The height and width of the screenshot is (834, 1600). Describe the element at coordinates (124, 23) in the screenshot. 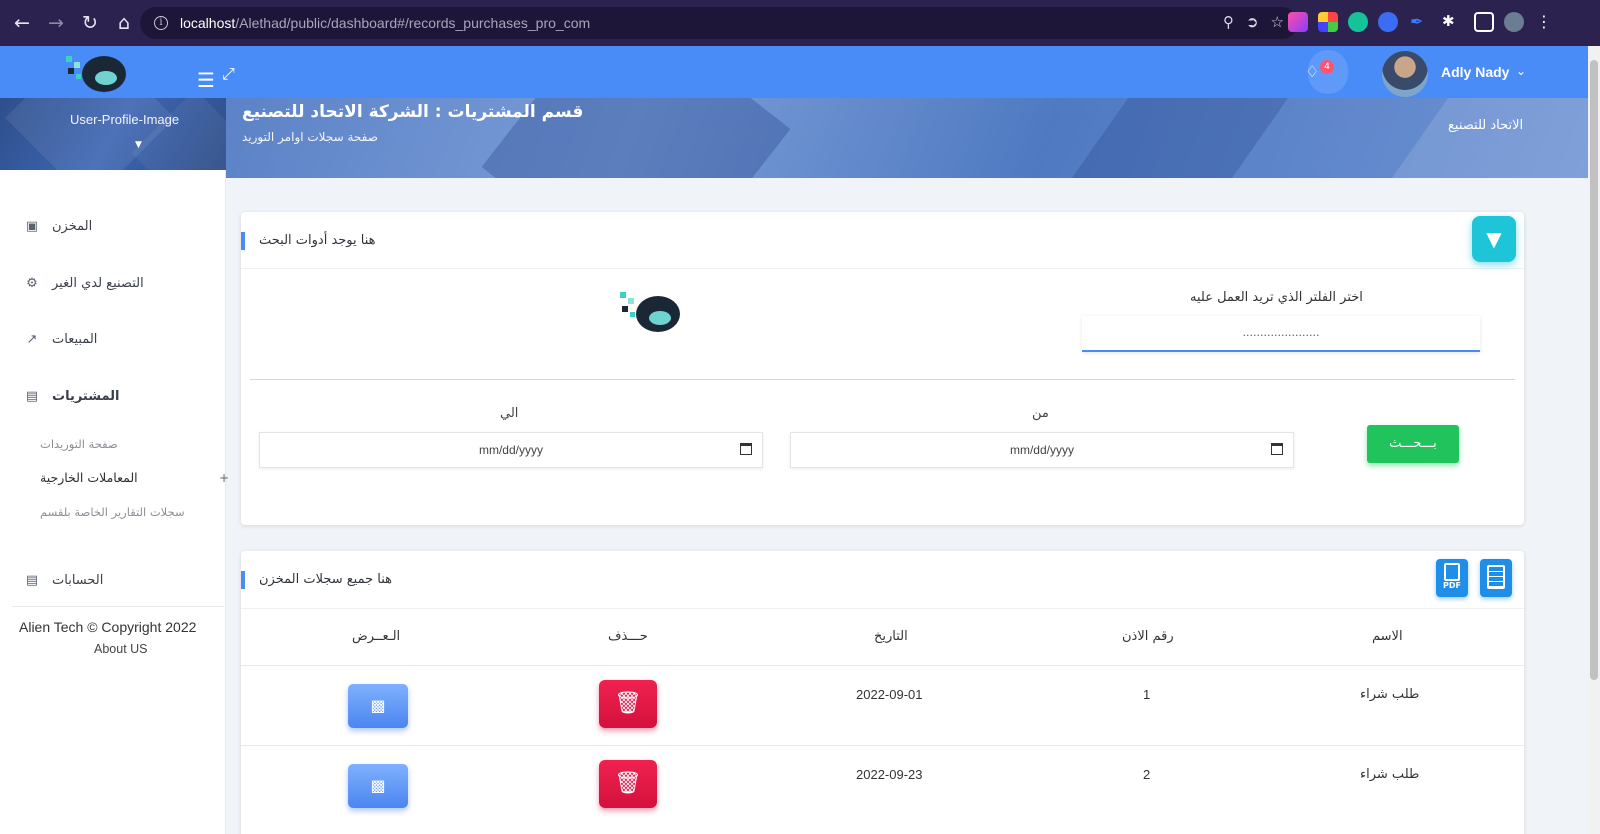

I see `home-icon: ⌂` at that location.